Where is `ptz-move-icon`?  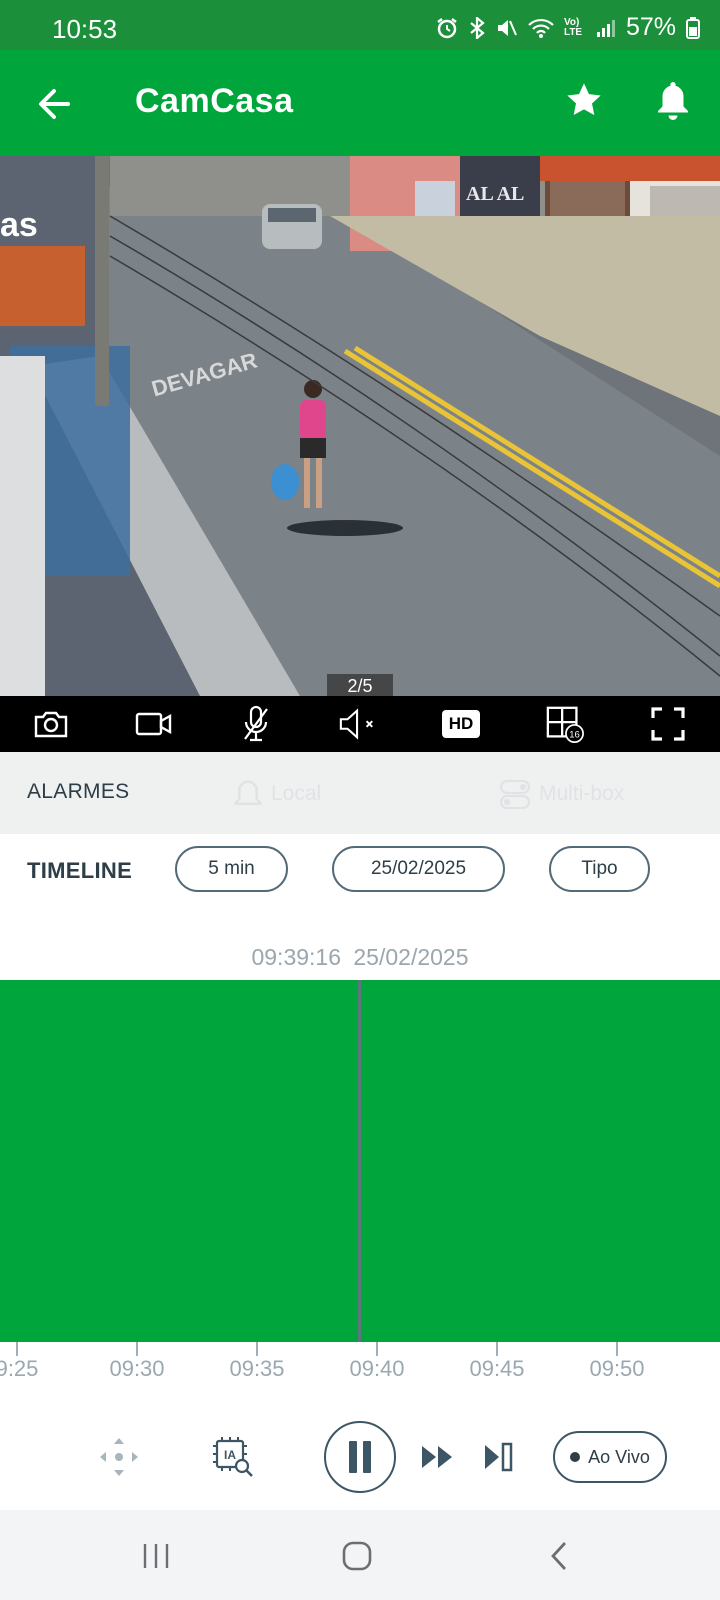 ptz-move-icon is located at coordinates (119, 1457).